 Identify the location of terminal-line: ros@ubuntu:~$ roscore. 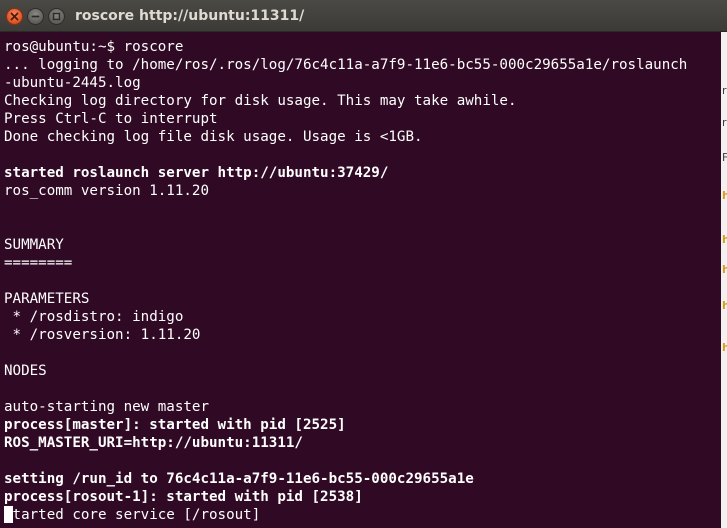
(94, 47).